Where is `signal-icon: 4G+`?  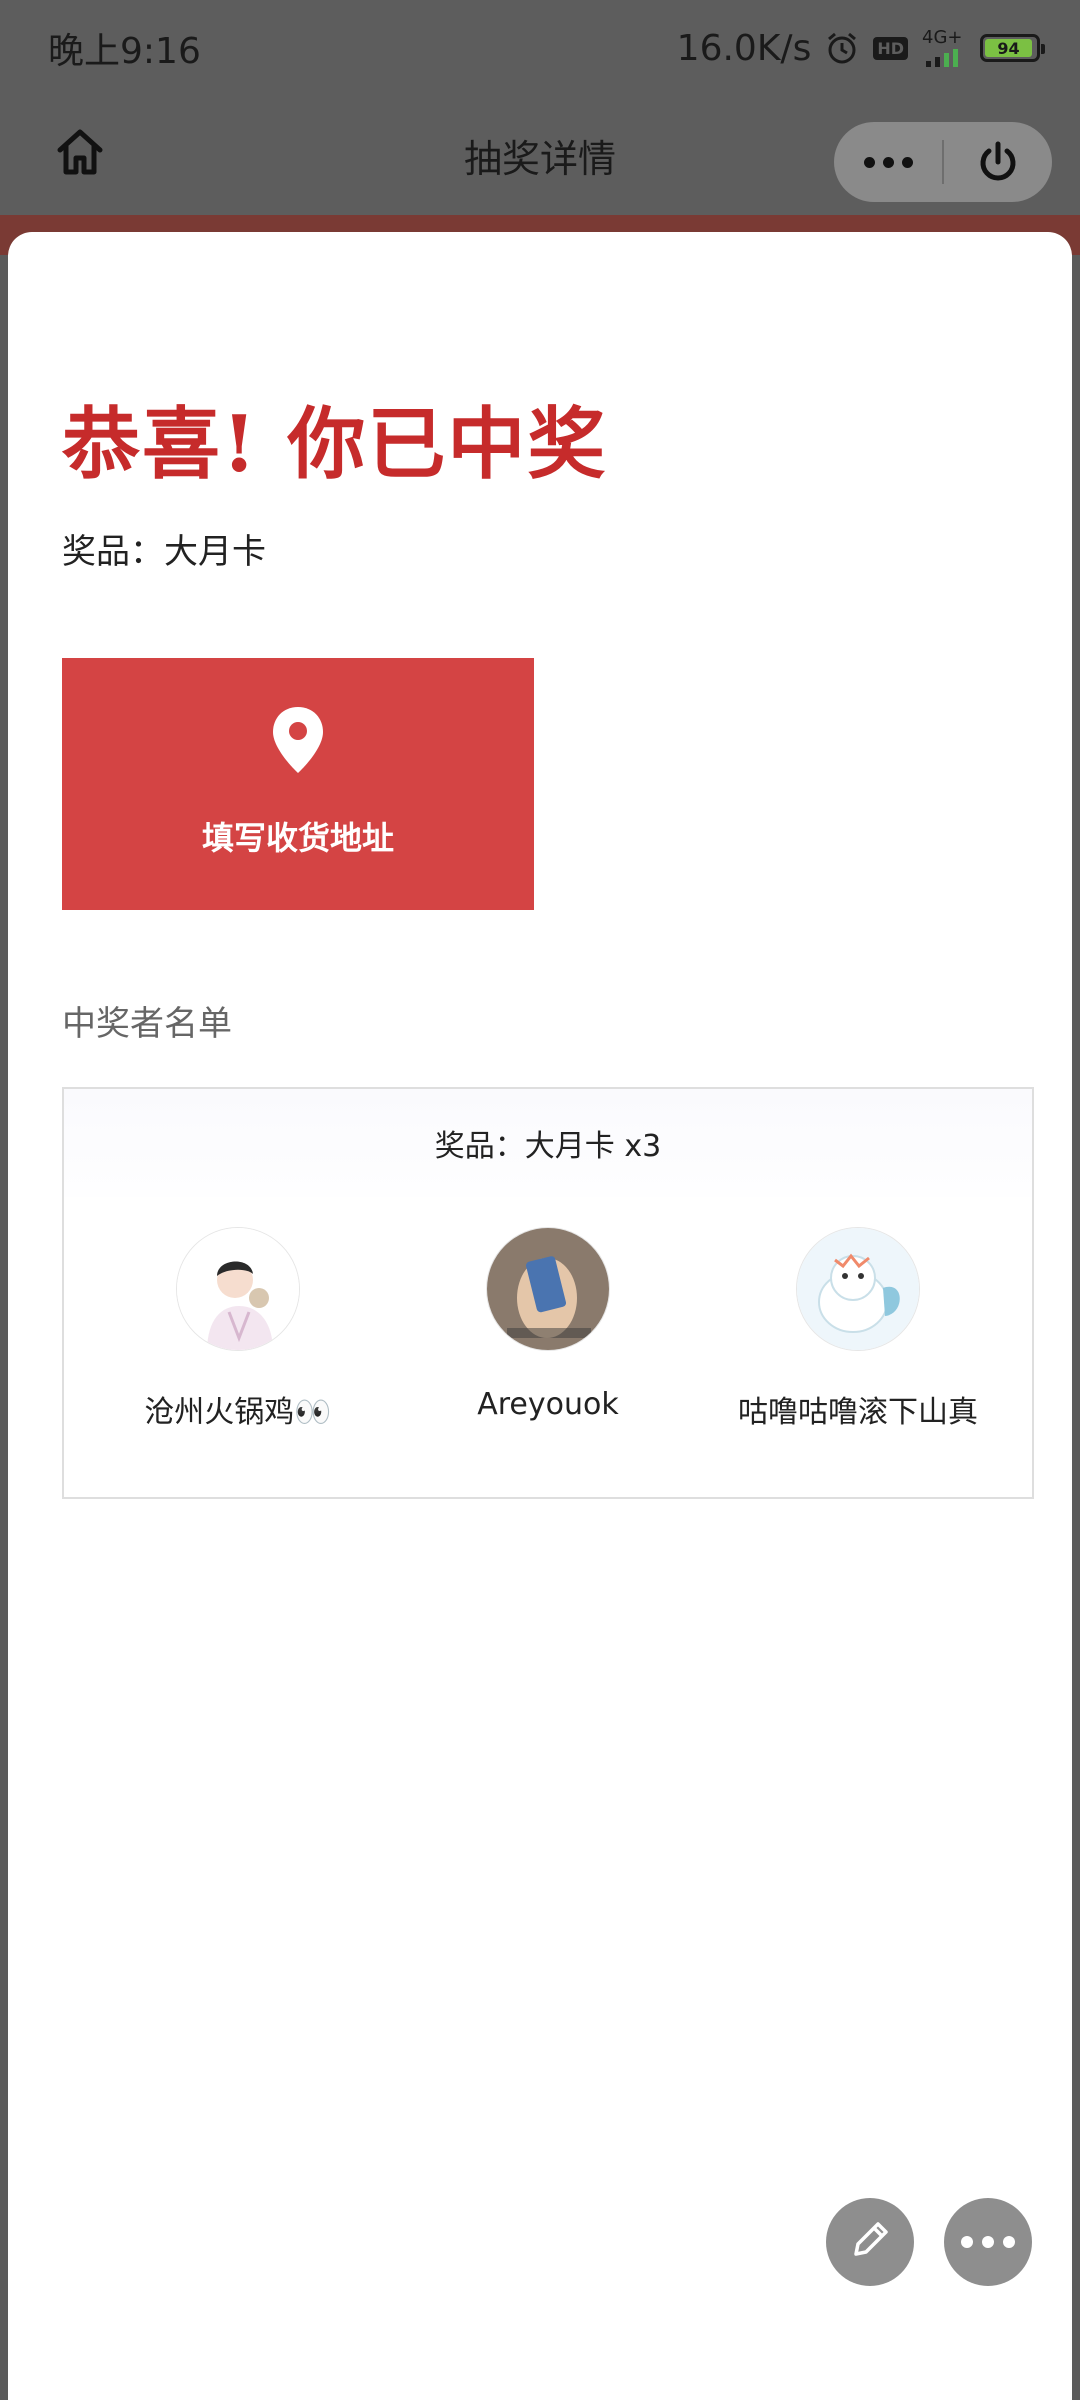
signal-icon: 4G+ is located at coordinates (944, 48).